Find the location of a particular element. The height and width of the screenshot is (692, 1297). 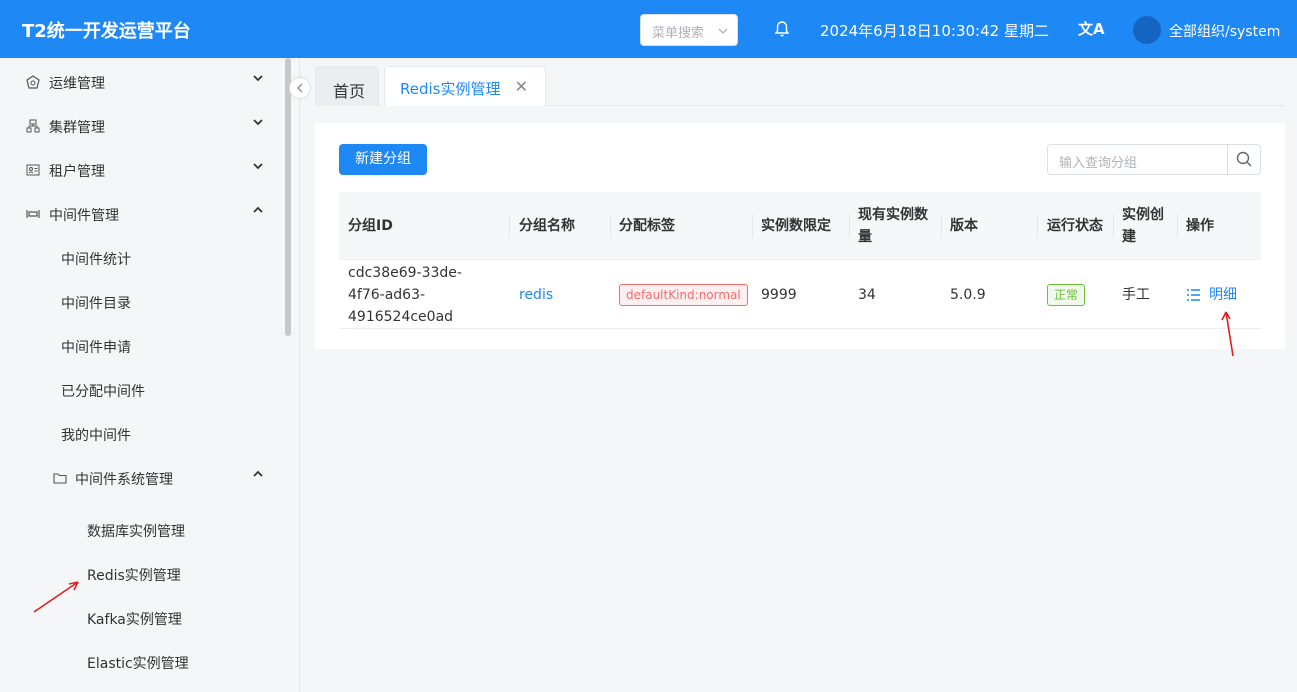

sidebar-item-label: 我的中间件 is located at coordinates (96, 436).